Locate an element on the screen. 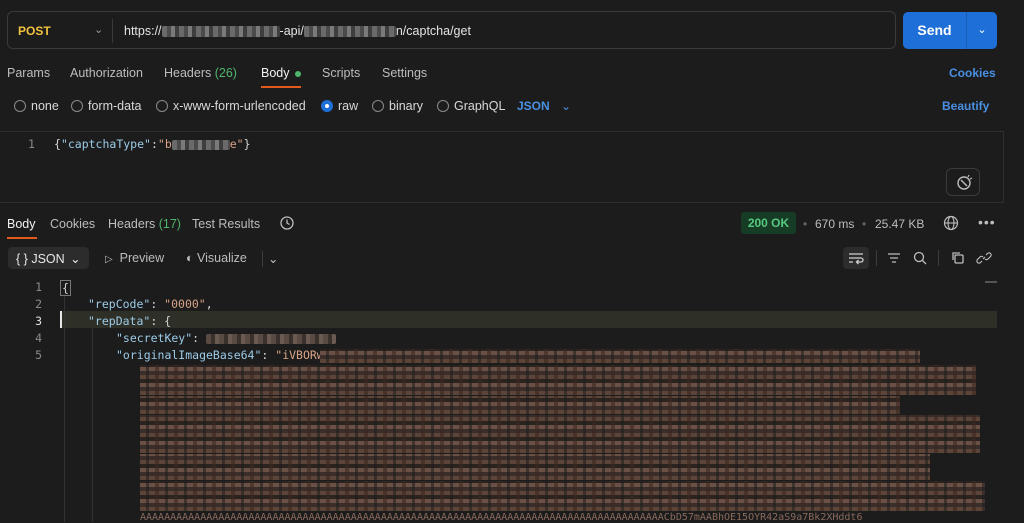 The image size is (1024, 523). current-line-highlight is located at coordinates (528, 319).